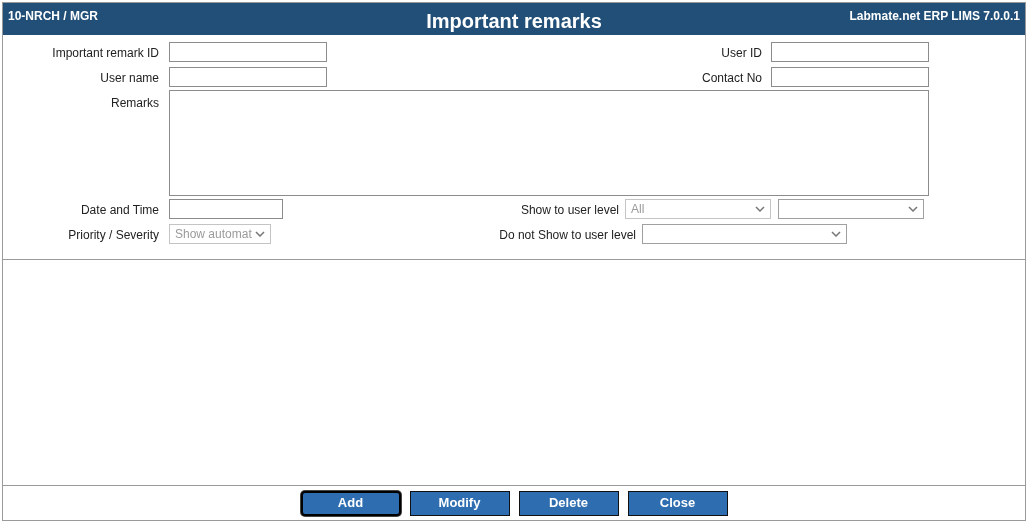 The image size is (1028, 526). What do you see at coordinates (568, 503) in the screenshot?
I see `action-button: Delete` at bounding box center [568, 503].